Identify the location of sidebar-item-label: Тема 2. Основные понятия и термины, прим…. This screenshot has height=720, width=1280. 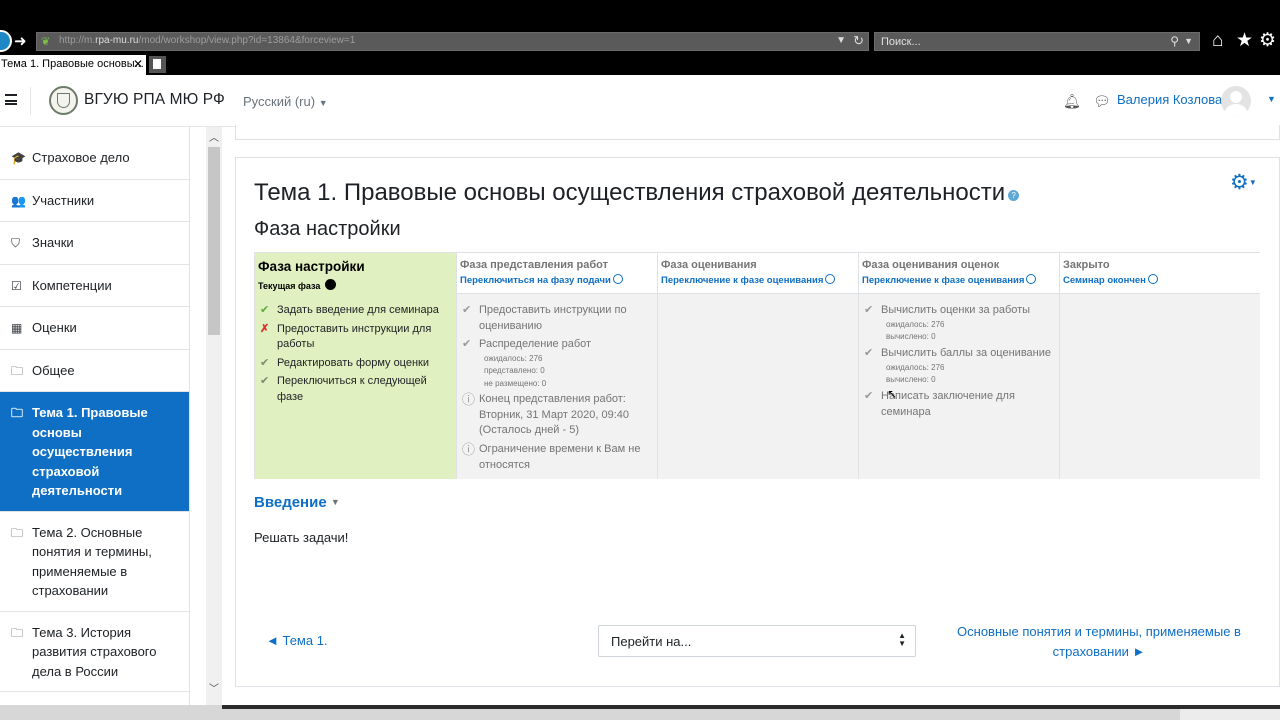
(92, 561).